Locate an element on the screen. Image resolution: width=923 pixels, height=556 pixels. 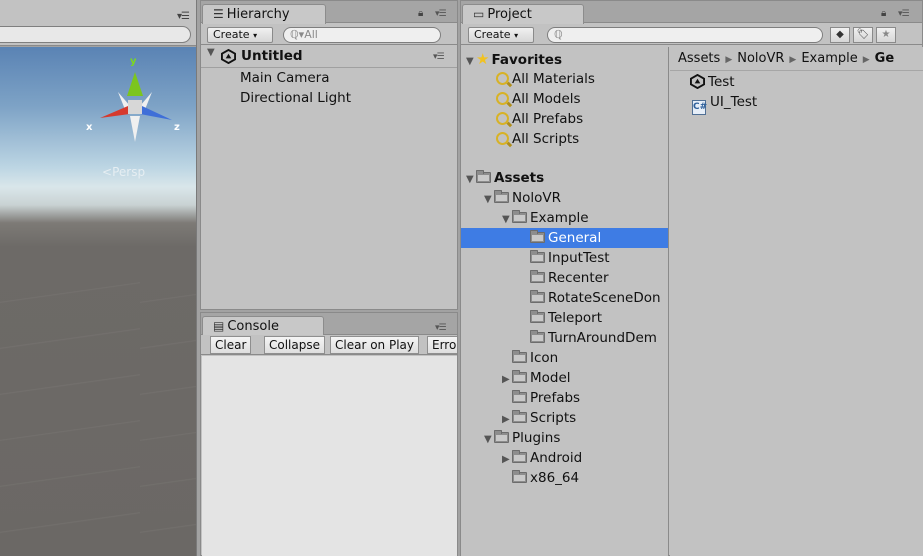
tree-item-inputtest: InputTest is located at coordinates (570, 258).